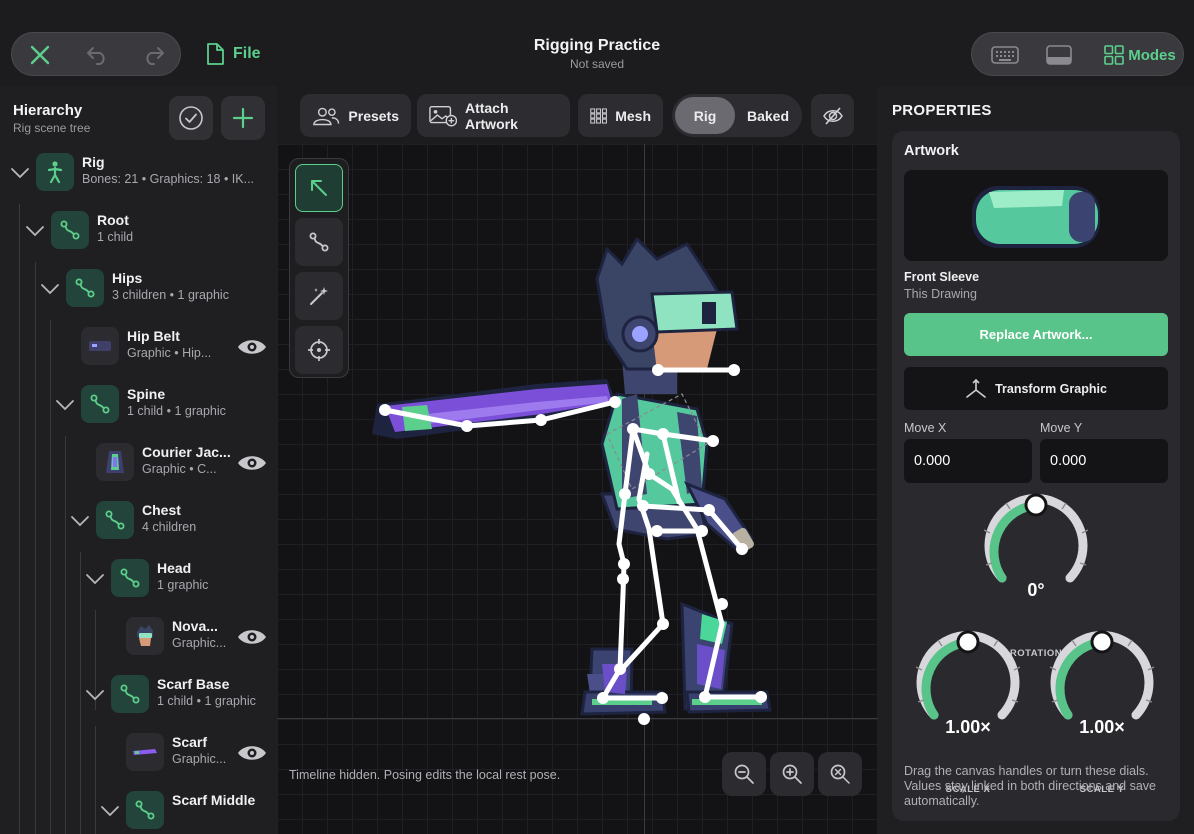  What do you see at coordinates (1104, 461) in the screenshot?
I see `move-y-input: 0.000` at bounding box center [1104, 461].